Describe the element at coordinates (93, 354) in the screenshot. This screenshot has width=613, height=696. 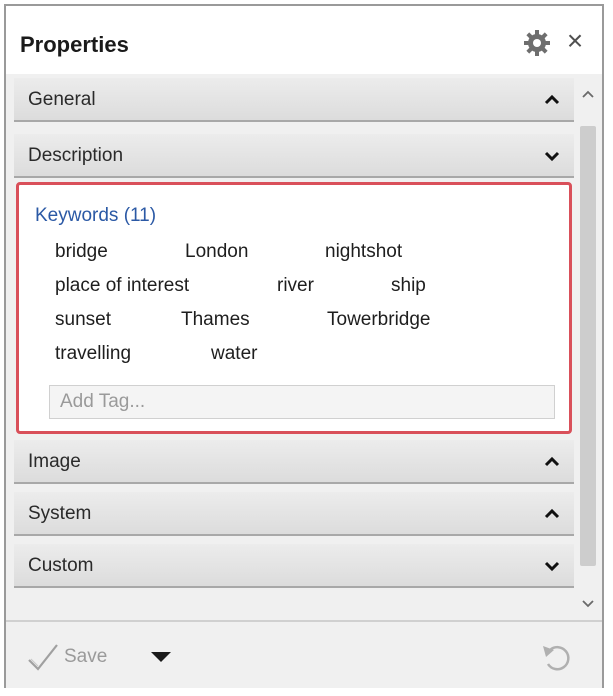
I see `keyword-tag: travelling` at that location.